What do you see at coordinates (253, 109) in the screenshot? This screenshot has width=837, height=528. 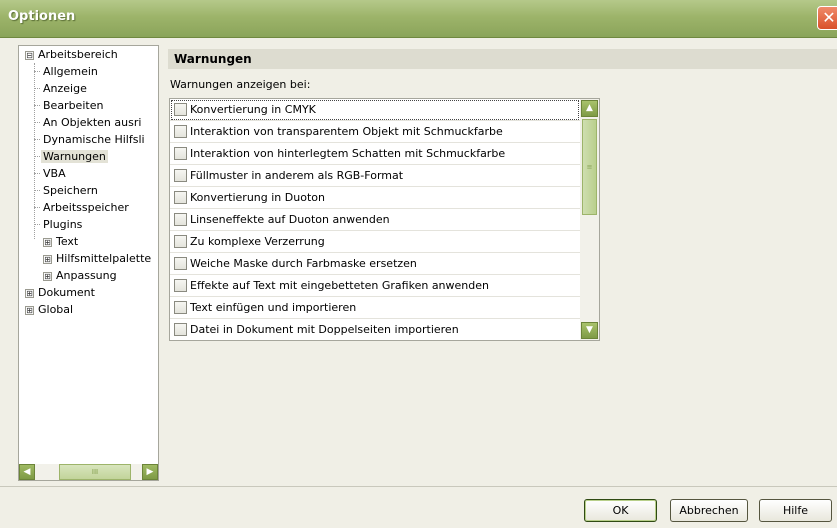 I see `warning-label: Konvertierung in CMYK` at bounding box center [253, 109].